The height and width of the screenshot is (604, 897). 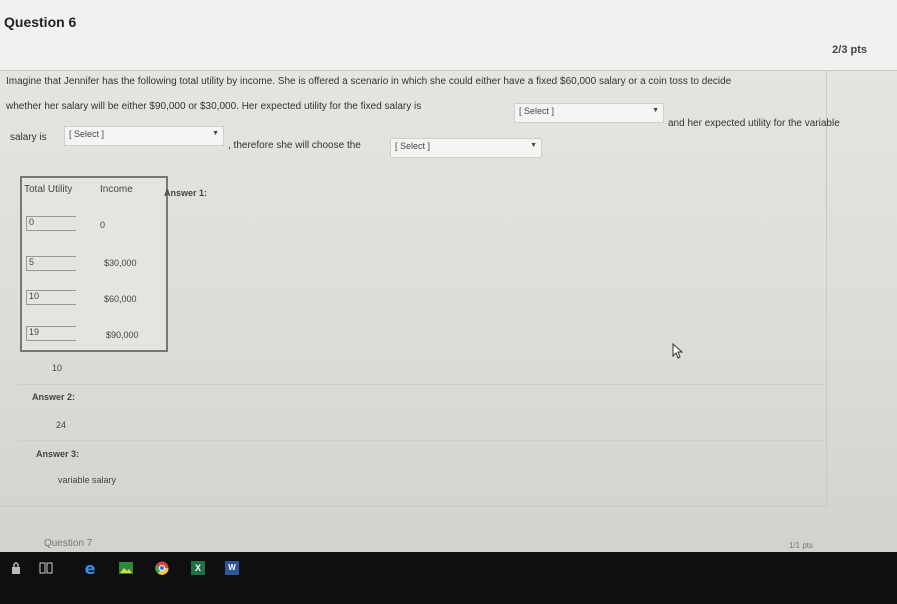 I want to click on lock-icon, so click(x=16, y=568).